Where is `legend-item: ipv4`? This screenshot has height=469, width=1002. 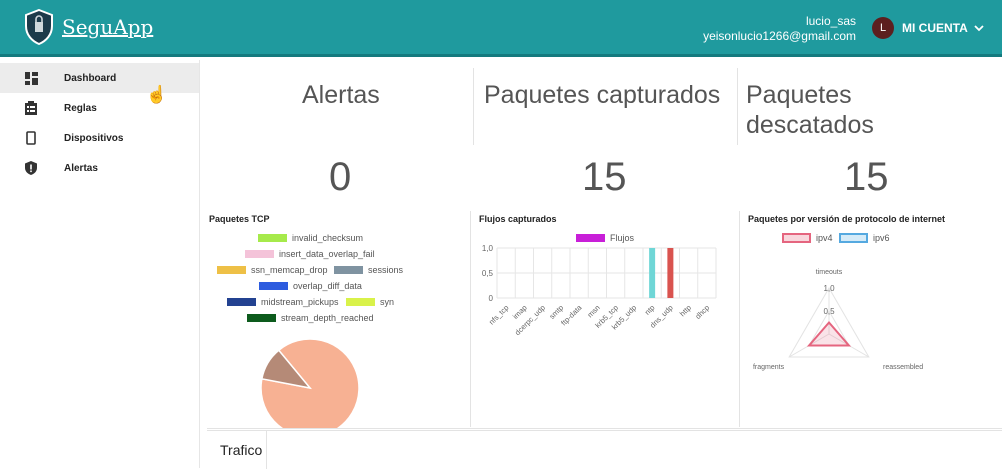 legend-item: ipv4 is located at coordinates (807, 238).